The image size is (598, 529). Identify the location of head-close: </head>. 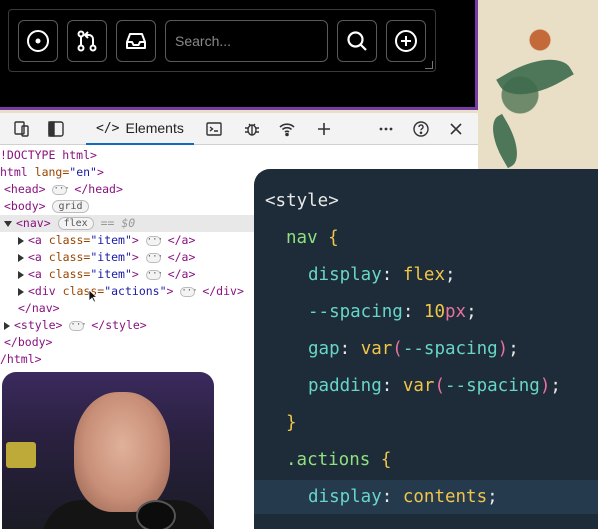
(98, 189).